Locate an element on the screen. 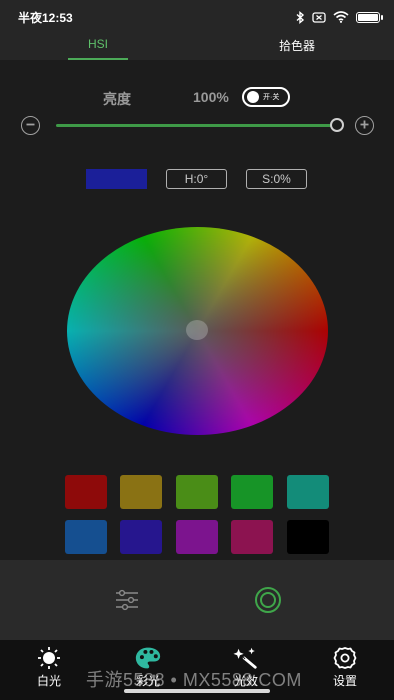  bluetooth-icon is located at coordinates (300, 17).